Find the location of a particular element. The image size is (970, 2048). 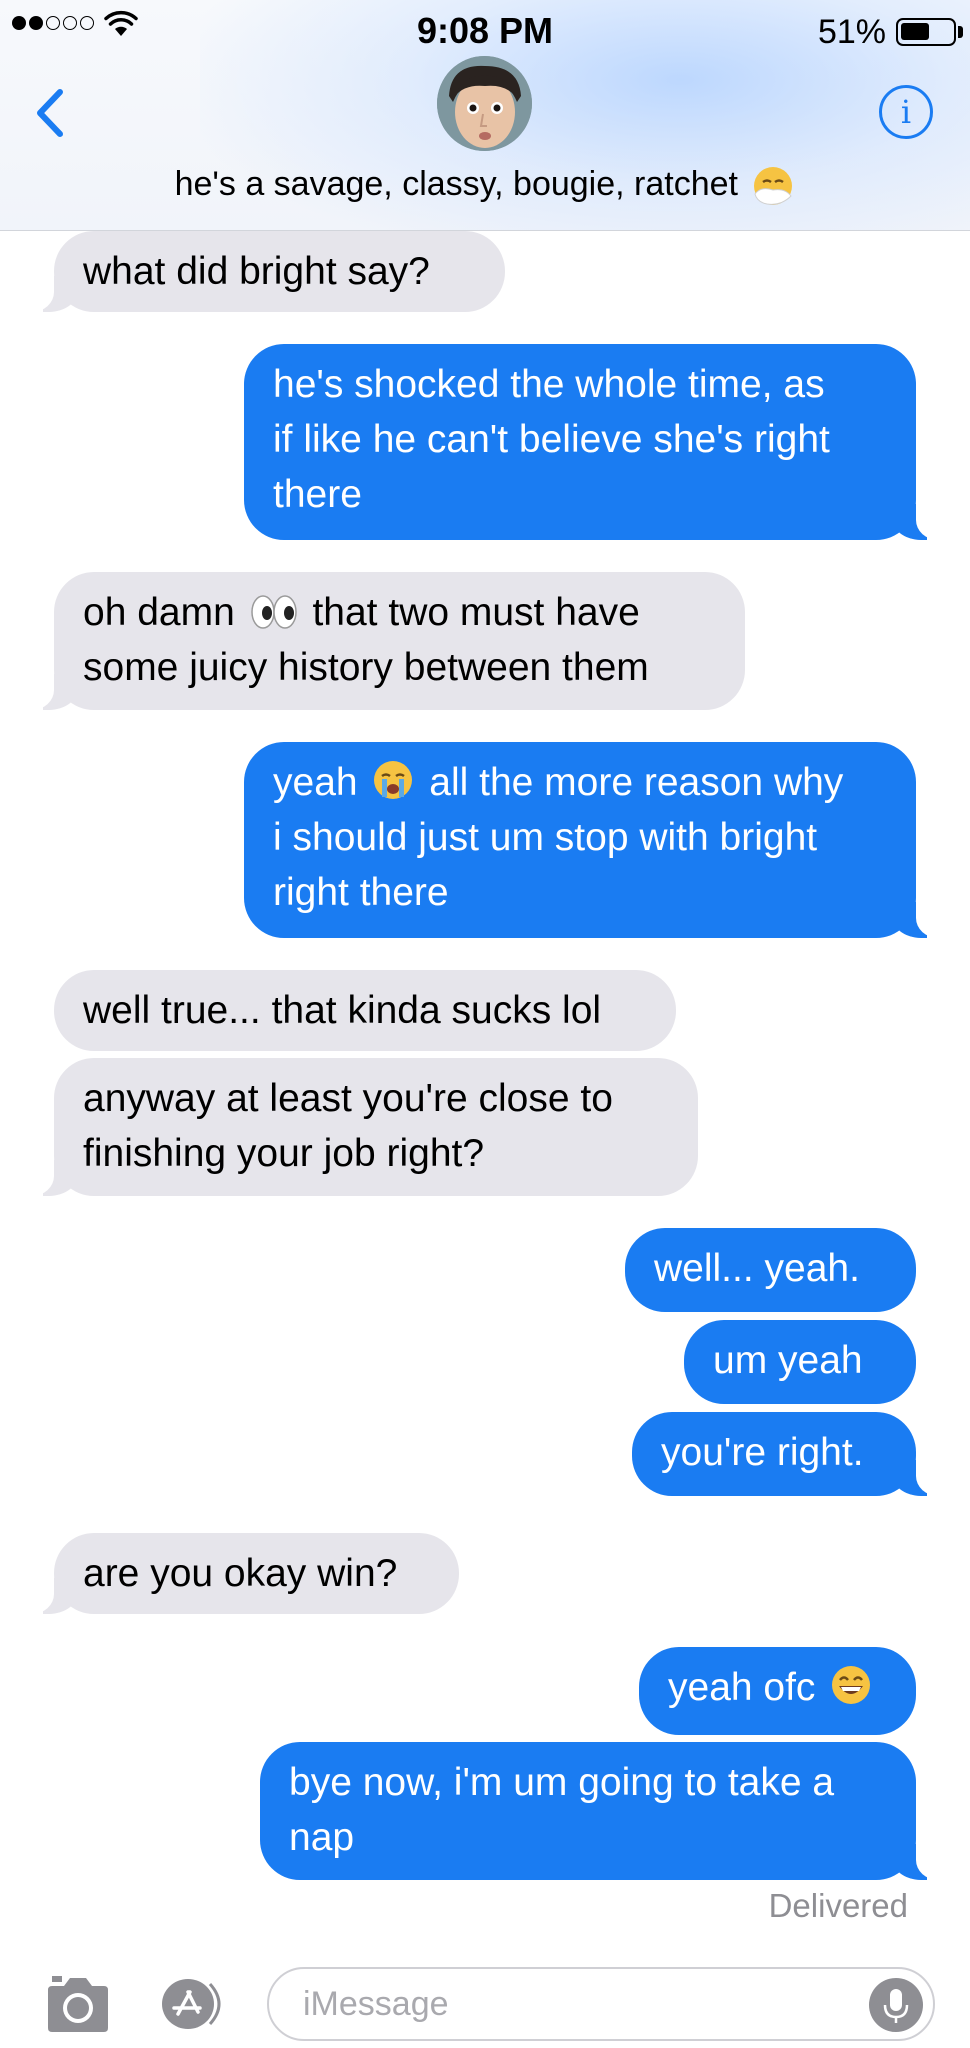

message-bubble-outgoing: well... yeah. is located at coordinates (770, 1270).